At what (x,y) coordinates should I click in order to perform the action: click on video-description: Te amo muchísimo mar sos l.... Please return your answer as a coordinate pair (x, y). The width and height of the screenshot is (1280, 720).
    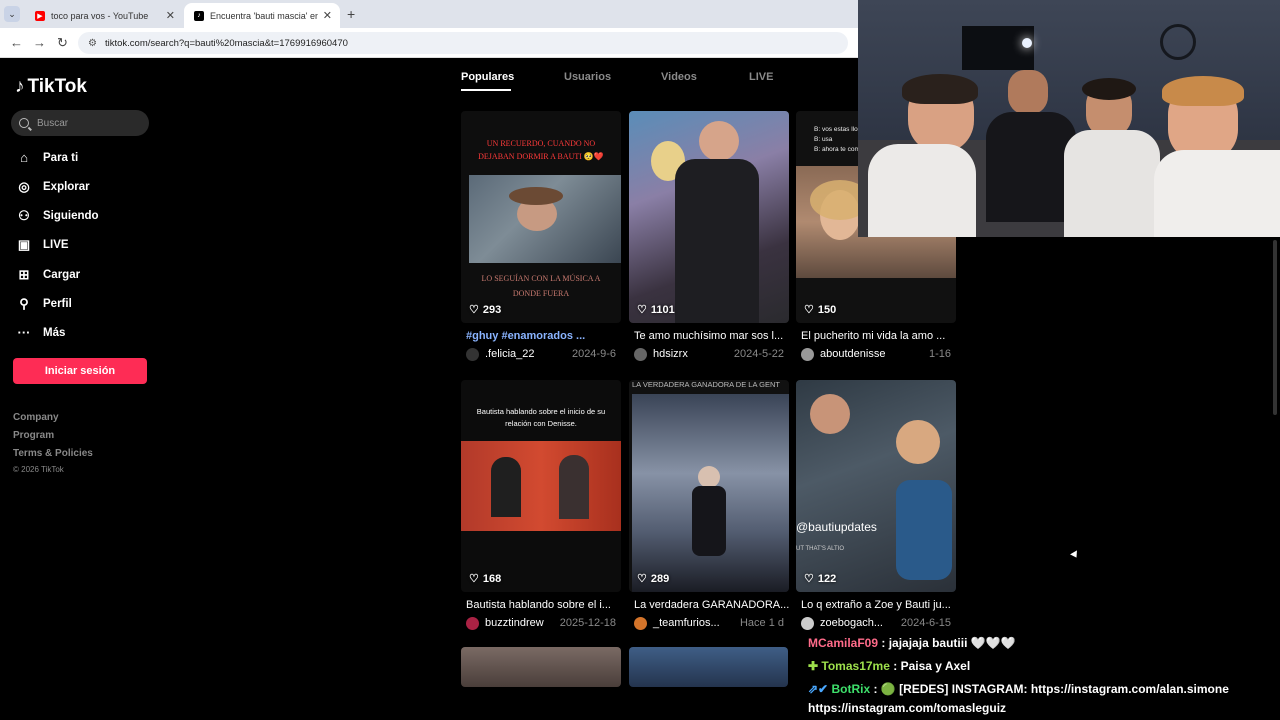
    Looking at the image, I should click on (711, 336).